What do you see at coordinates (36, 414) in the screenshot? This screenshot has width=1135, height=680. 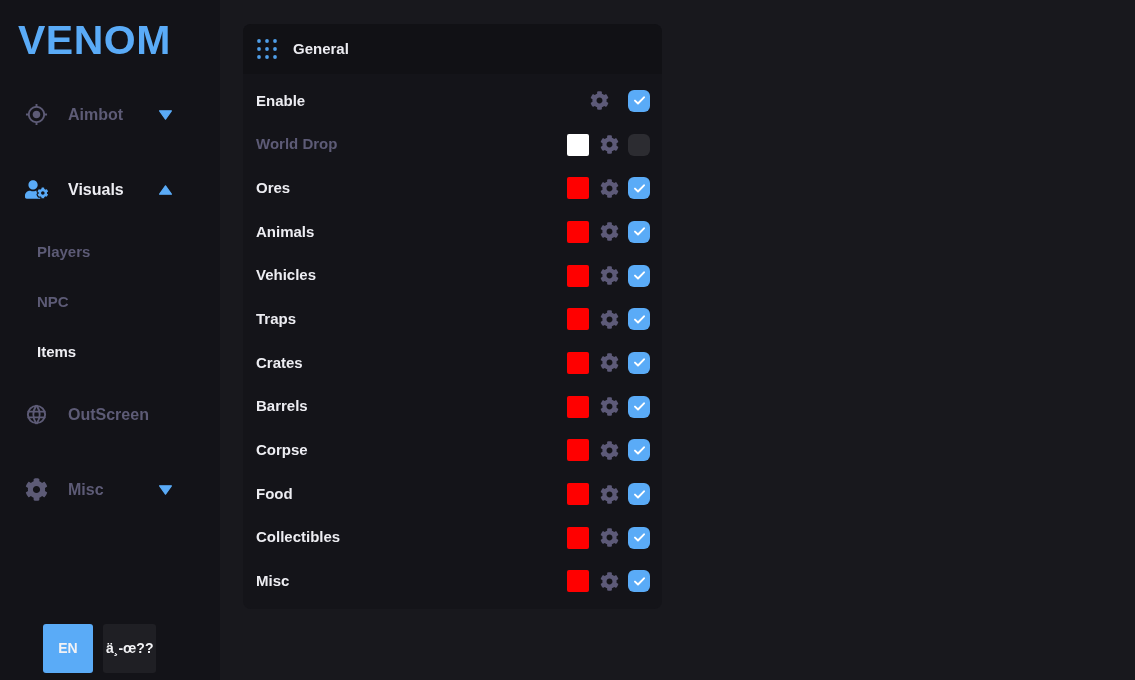 I see `globe-icon` at bounding box center [36, 414].